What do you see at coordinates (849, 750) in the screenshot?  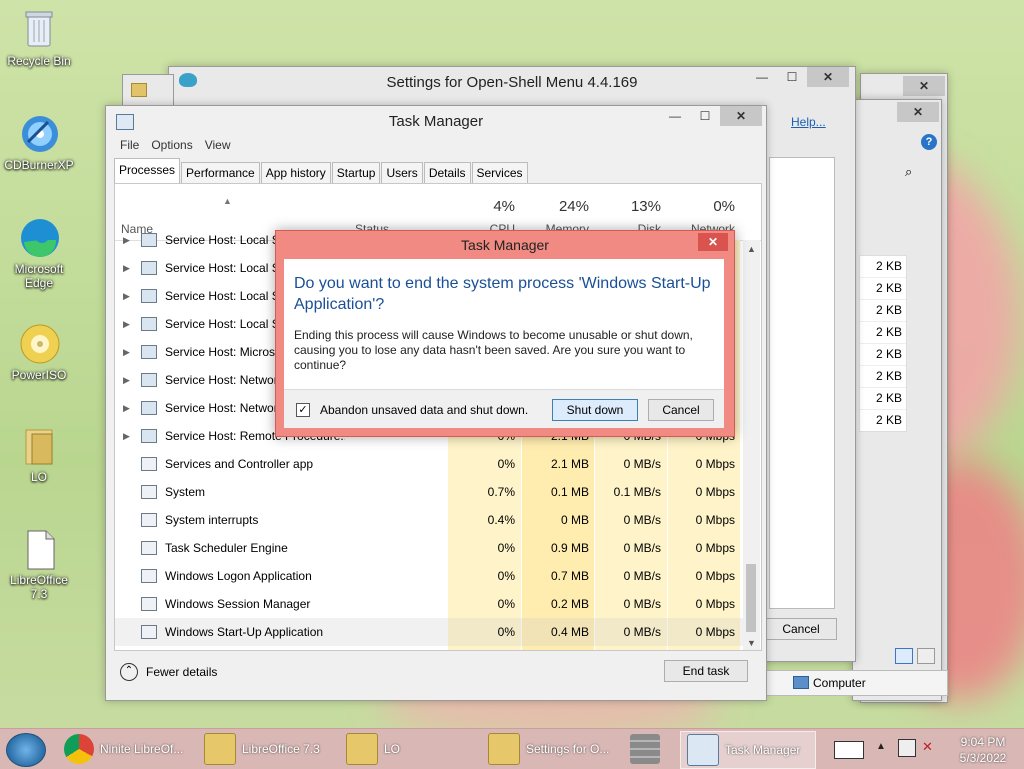 I see `keyboard-icon` at bounding box center [849, 750].